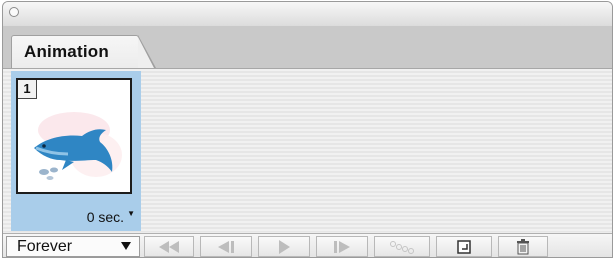  Describe the element at coordinates (27, 89) in the screenshot. I see `frame-number: 1` at that location.